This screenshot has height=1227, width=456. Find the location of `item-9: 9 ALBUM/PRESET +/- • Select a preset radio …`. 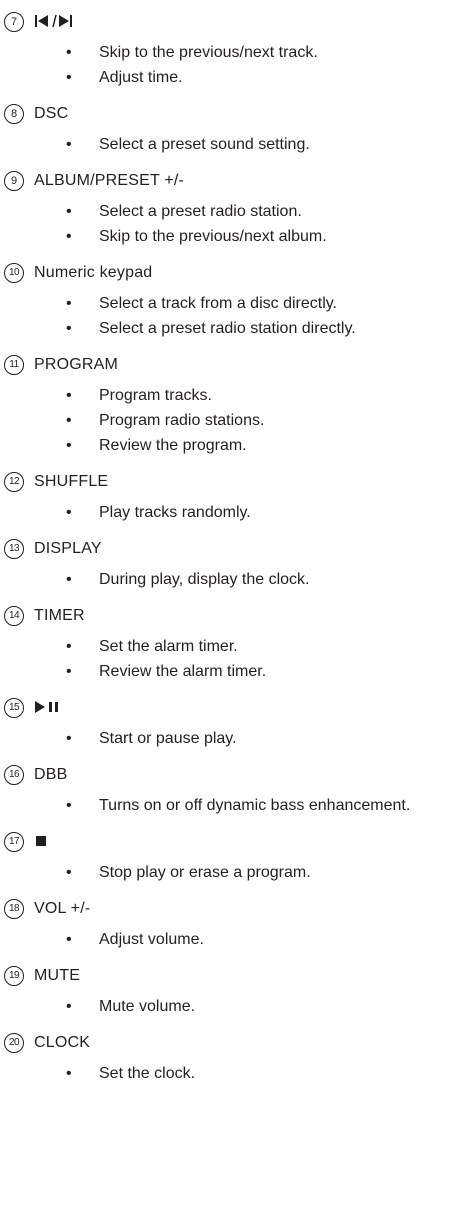

item-9: 9 ALBUM/PRESET +/- • Select a preset radio … is located at coordinates (228, 211).